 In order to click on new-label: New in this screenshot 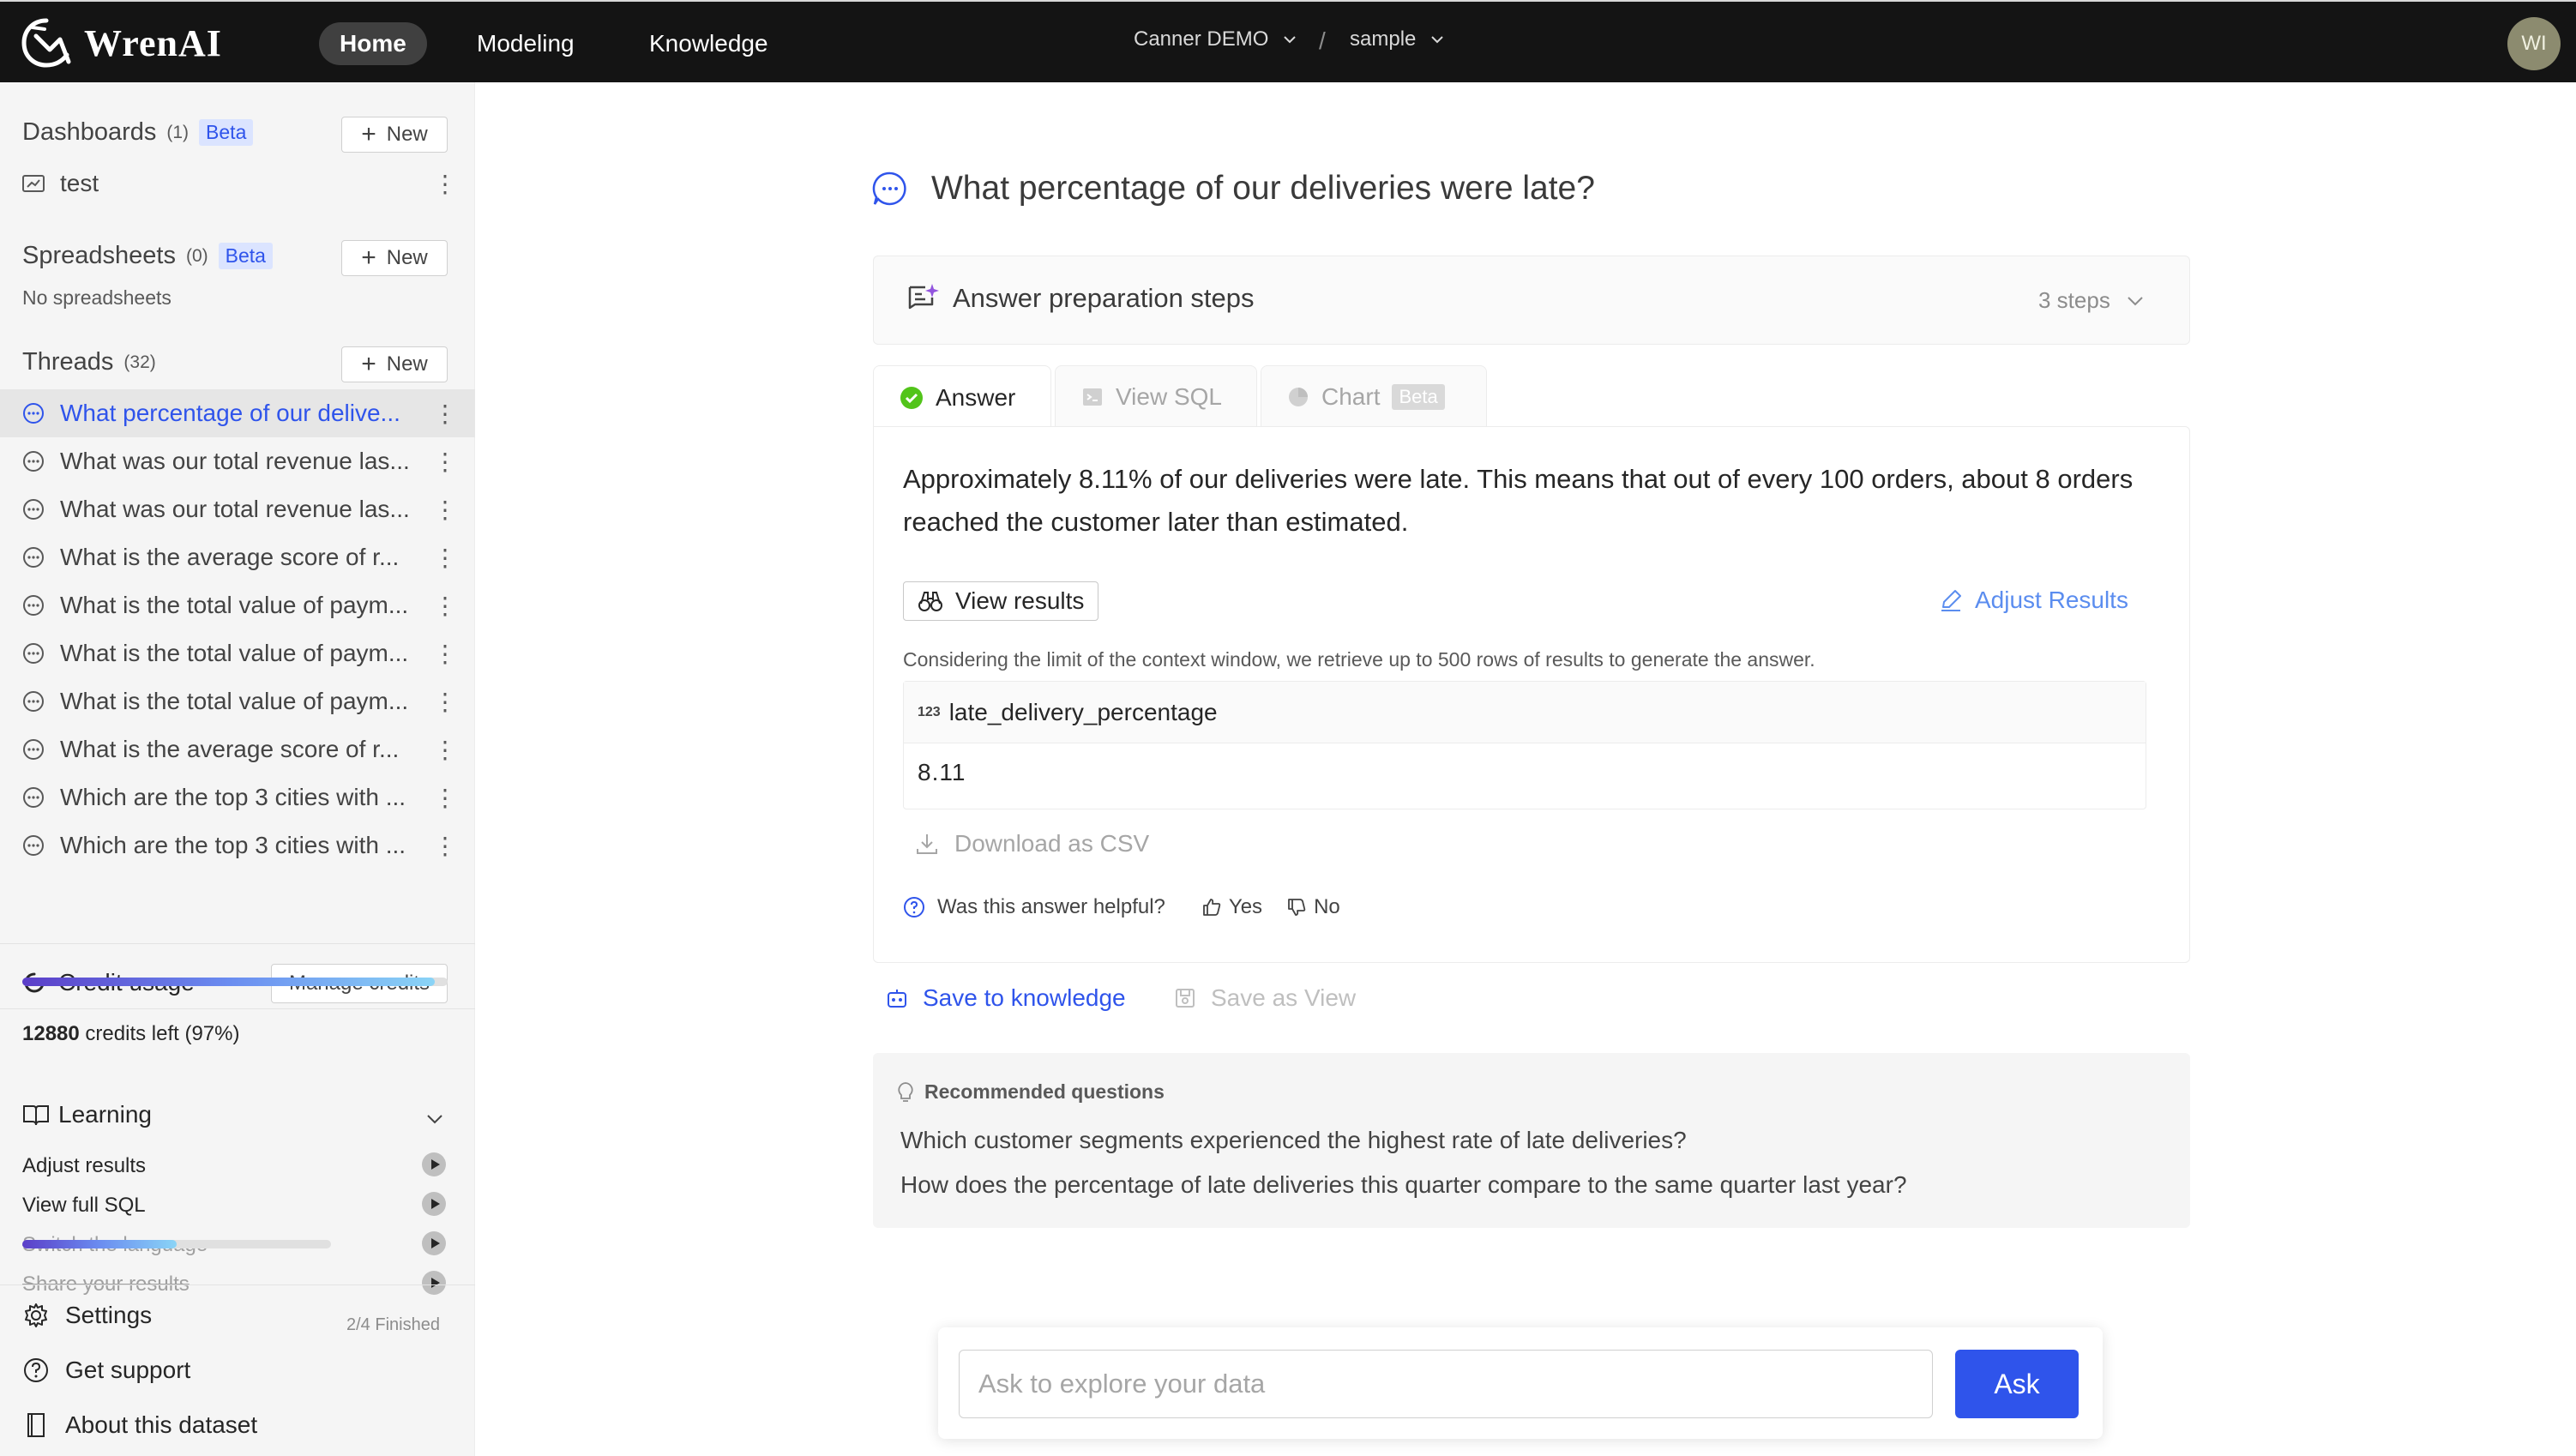, I will do `click(407, 364)`.